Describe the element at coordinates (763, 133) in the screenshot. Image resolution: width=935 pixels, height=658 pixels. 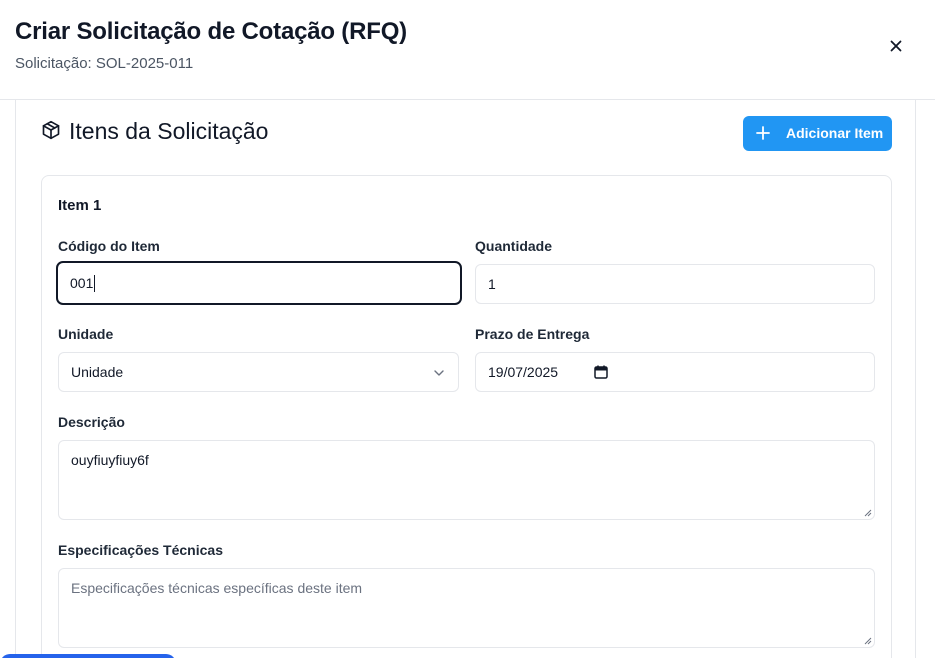
I see `plus-icon` at that location.